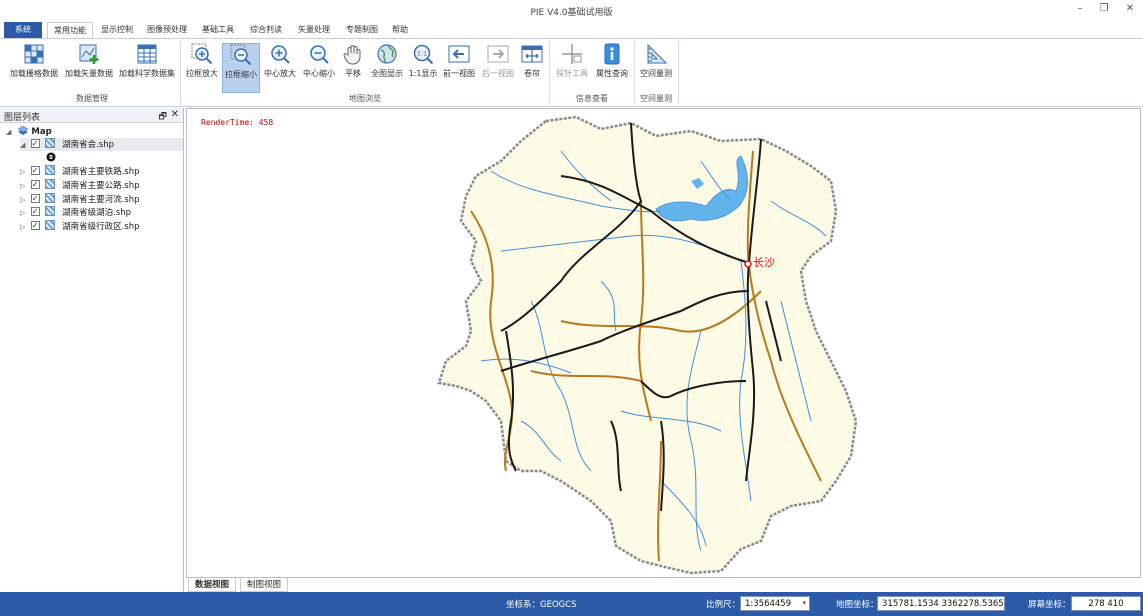  I want to click on map-root-node: ◢ Map, so click(29, 131).